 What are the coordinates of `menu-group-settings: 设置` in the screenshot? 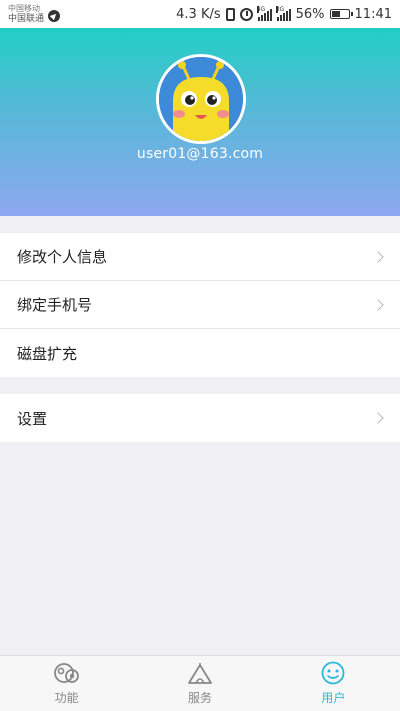 It's located at (200, 418).